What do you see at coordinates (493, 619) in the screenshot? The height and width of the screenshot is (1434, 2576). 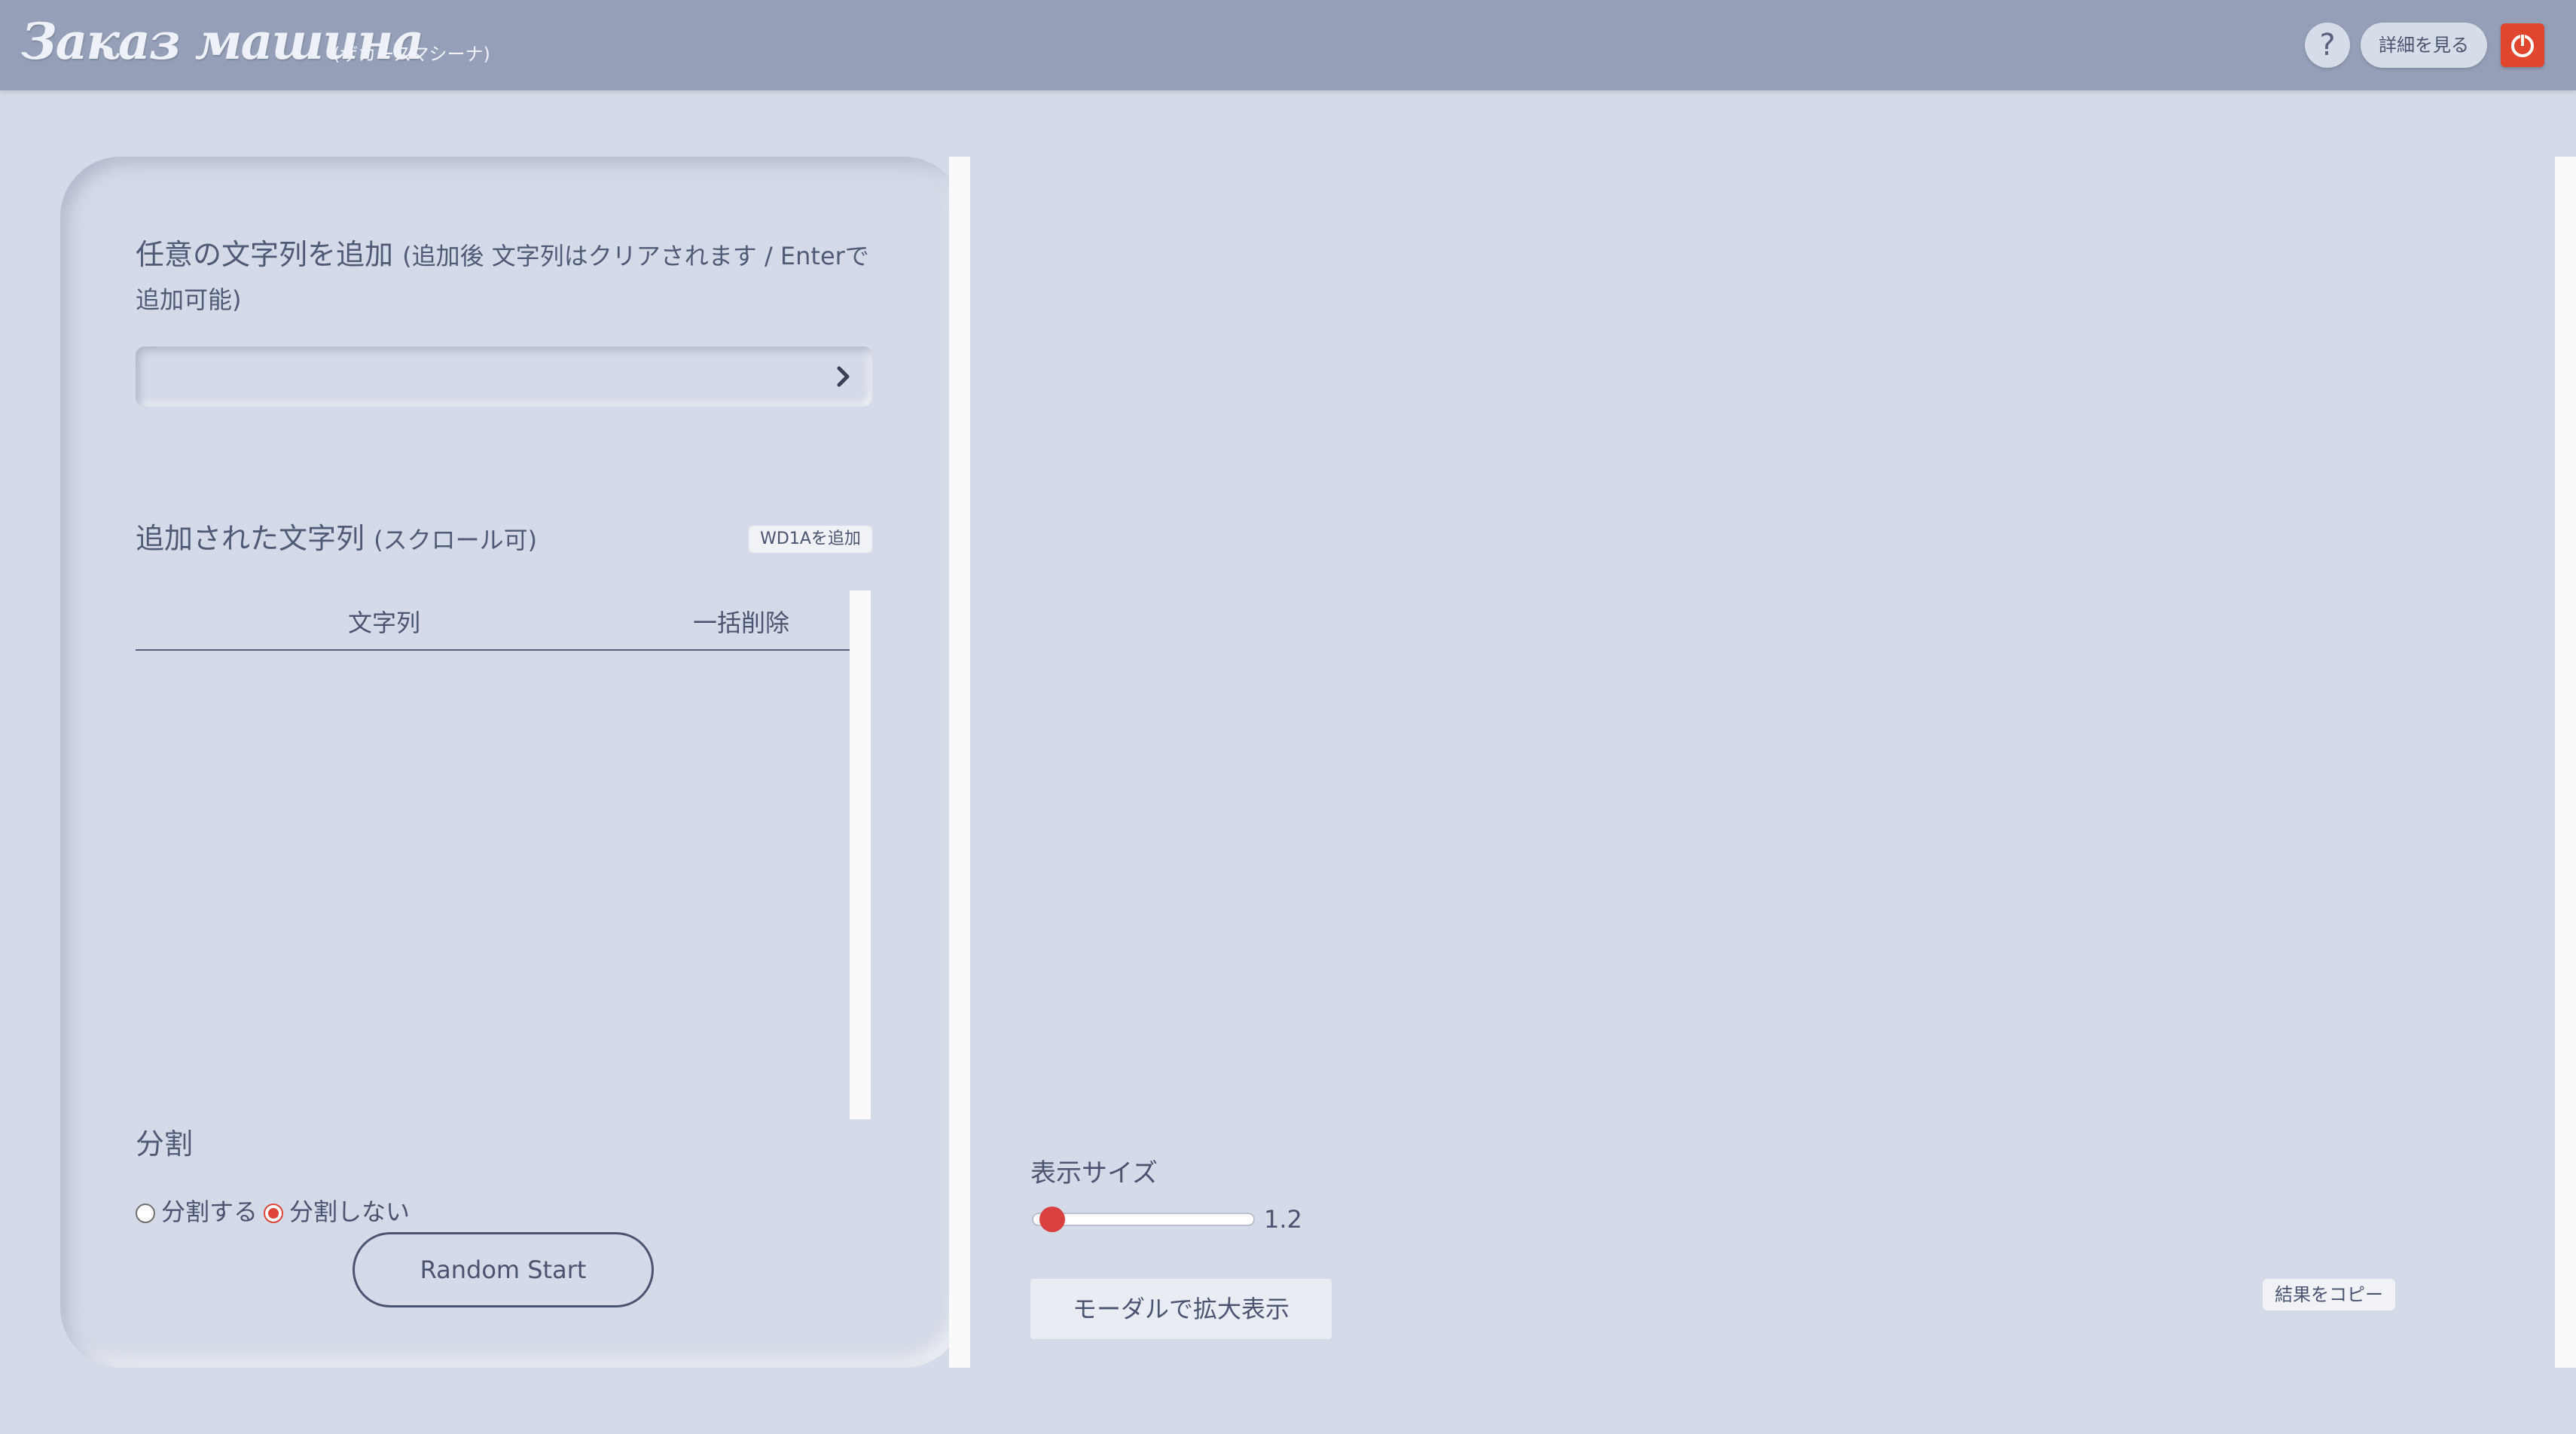 I see `strings-table-header: 文字列 一括削除` at bounding box center [493, 619].